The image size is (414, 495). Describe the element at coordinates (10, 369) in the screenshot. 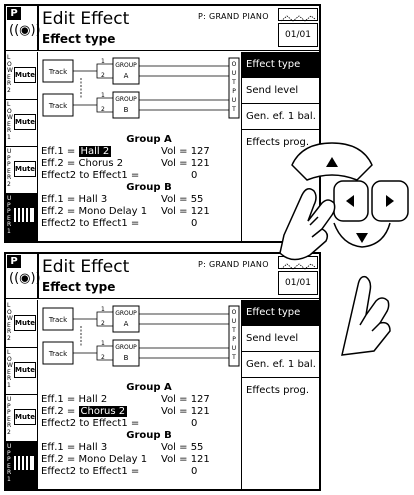

I see `slot-label: LOWER 1` at that location.